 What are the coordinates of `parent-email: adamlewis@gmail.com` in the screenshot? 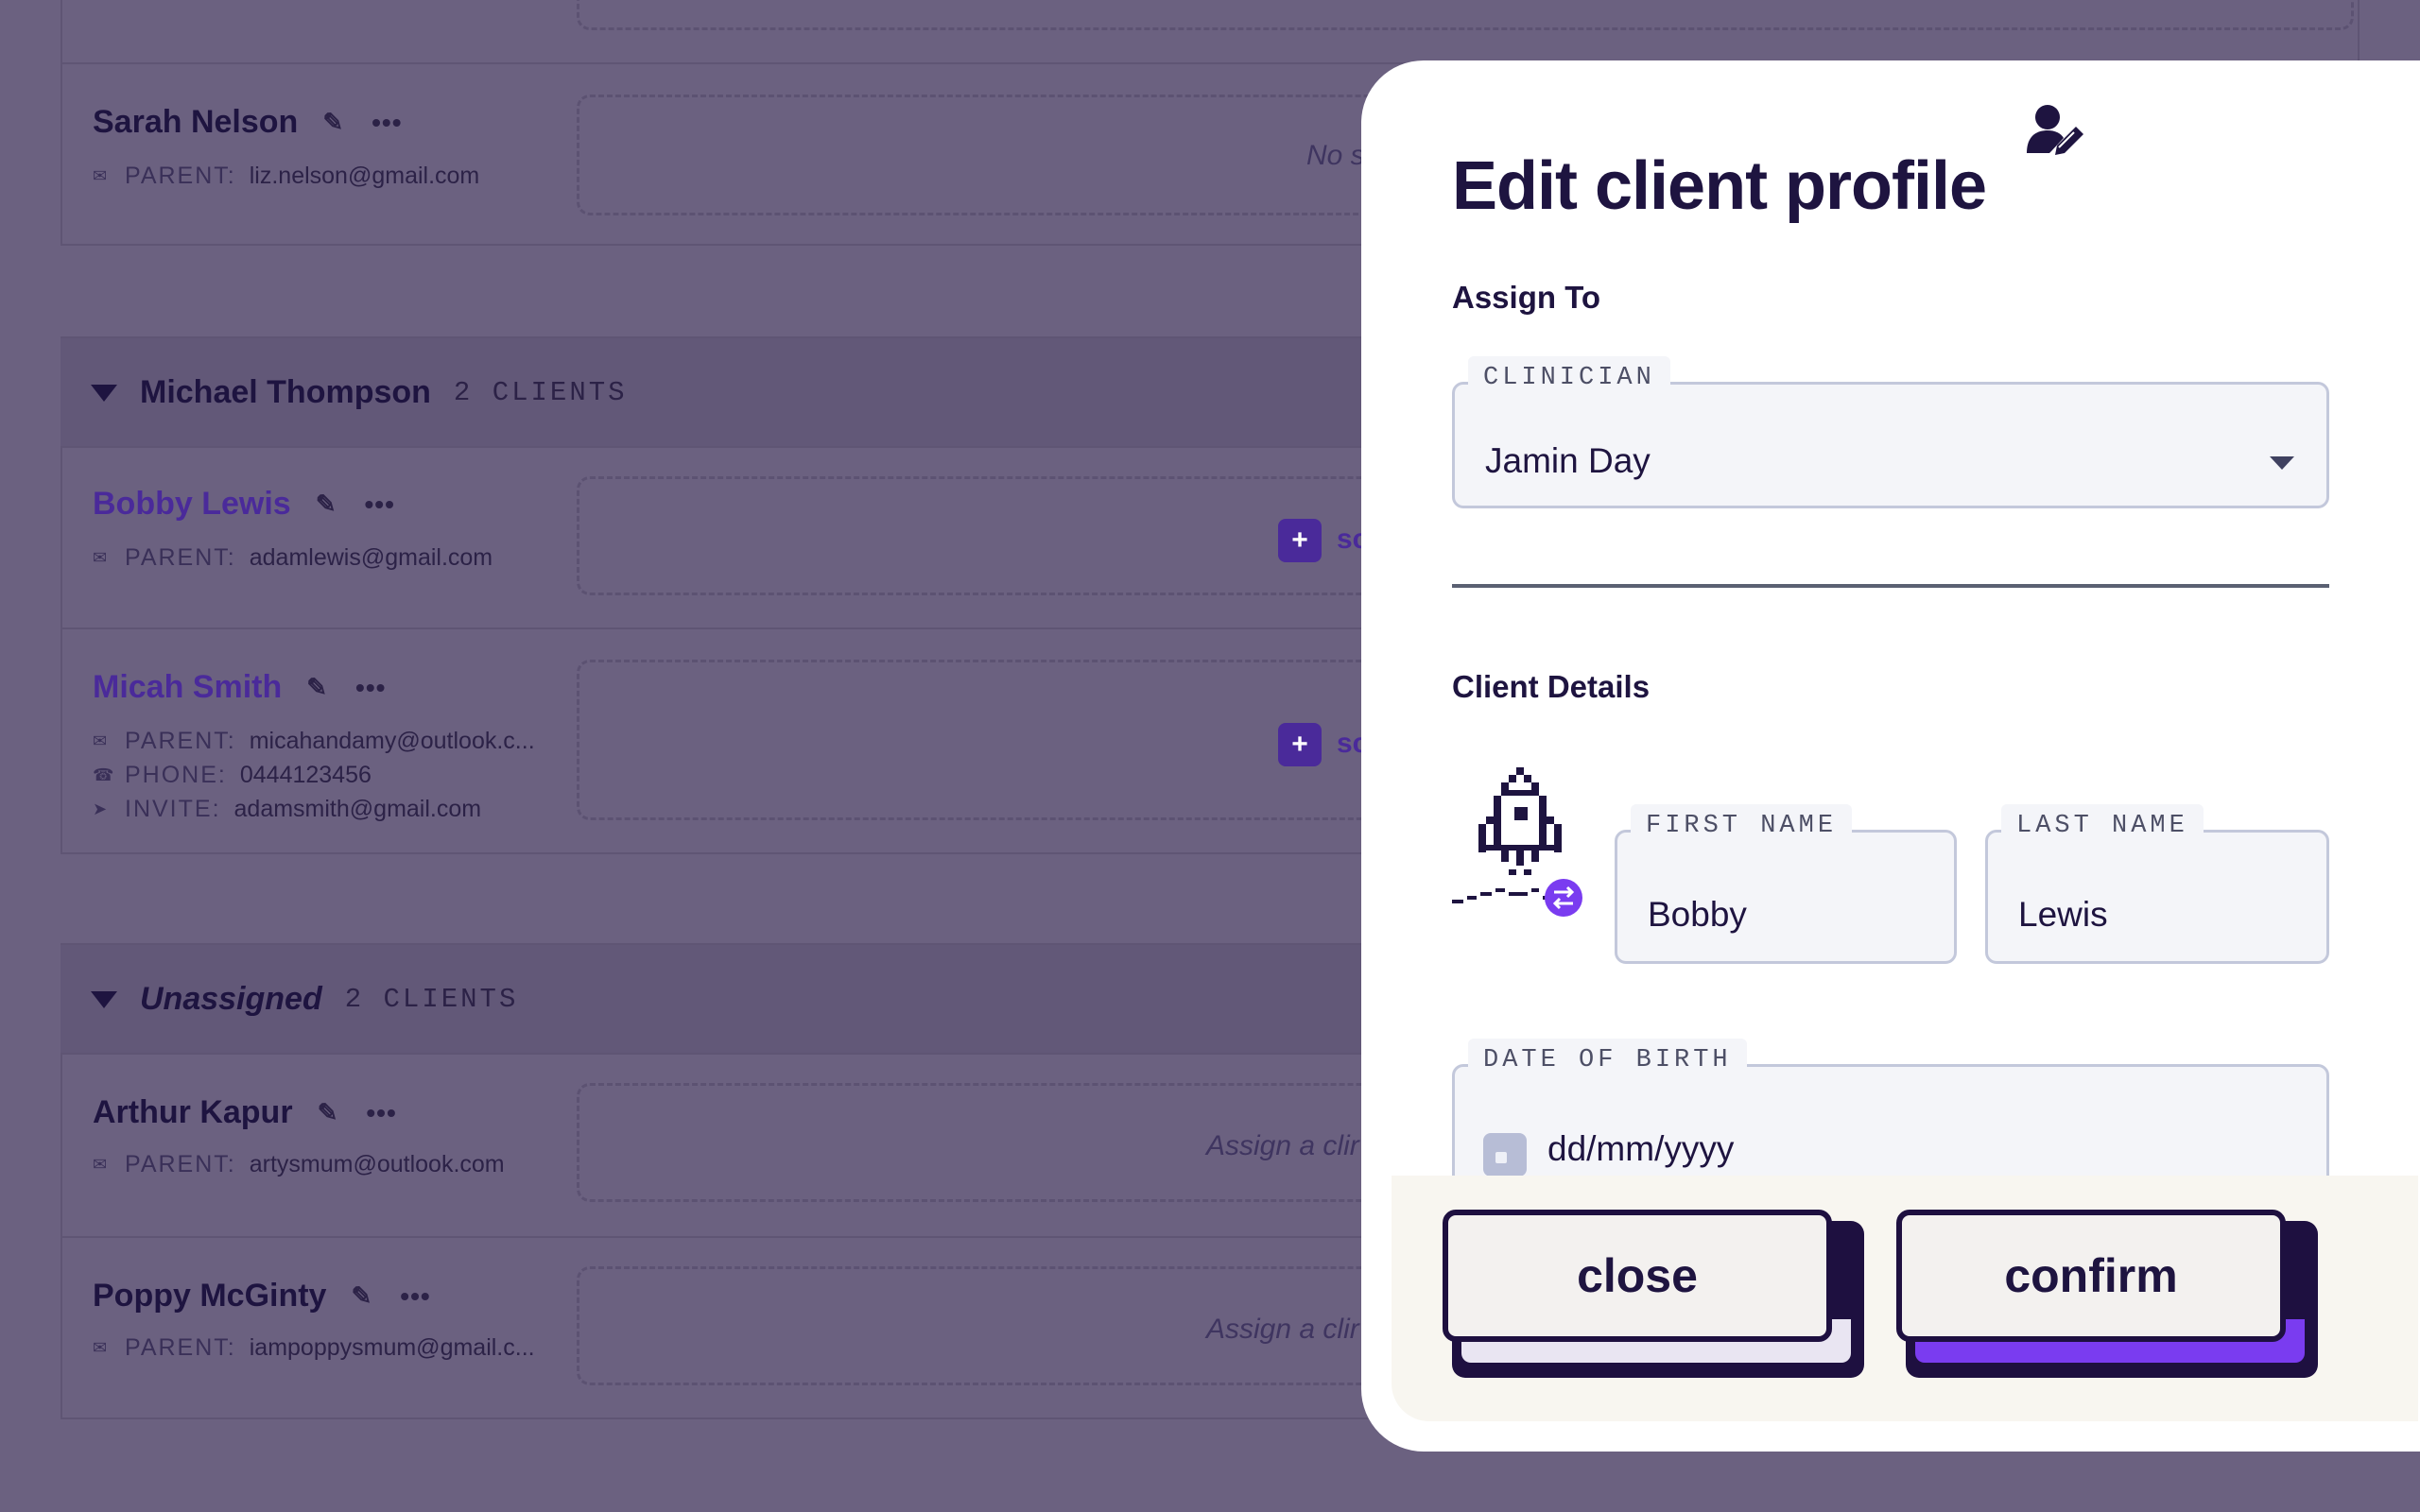 It's located at (371, 557).